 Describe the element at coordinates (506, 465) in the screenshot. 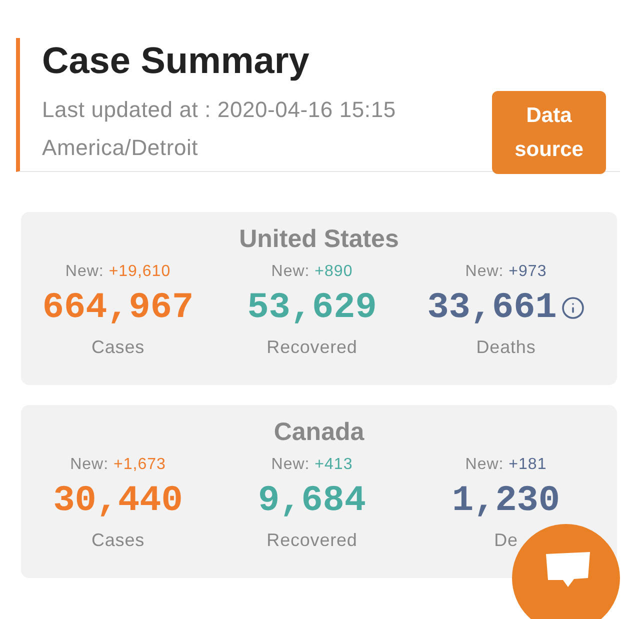

I see `new-count: New: +181` at that location.